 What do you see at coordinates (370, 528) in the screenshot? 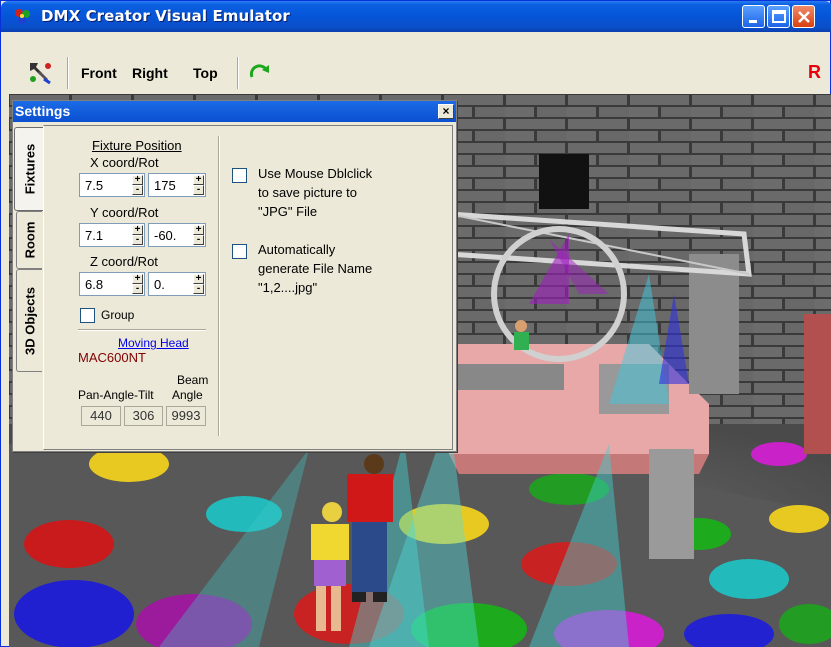
I see `dancer-figure` at bounding box center [370, 528].